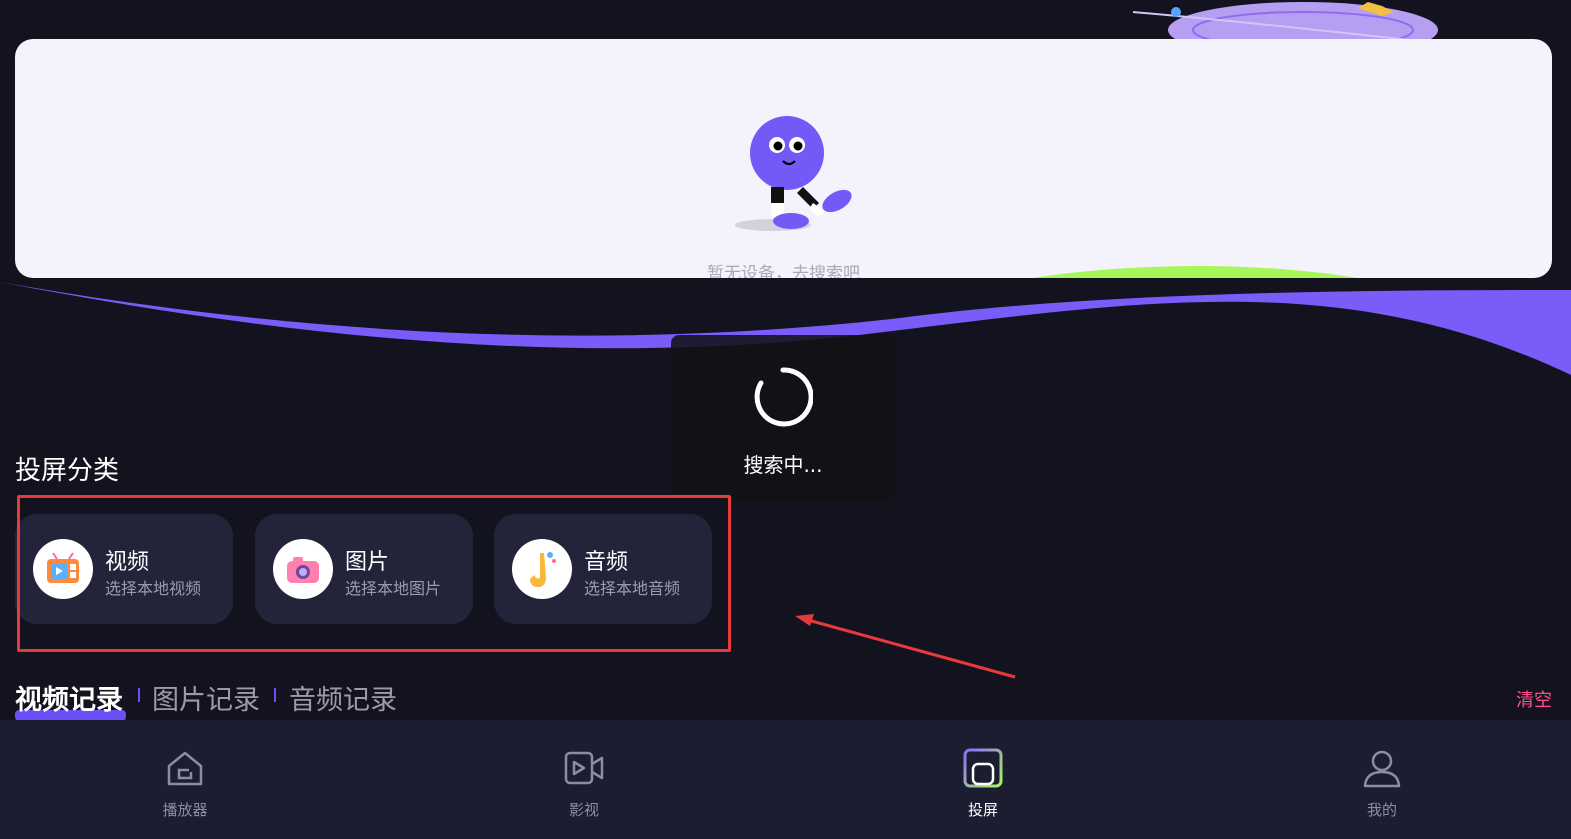 This screenshot has width=1571, height=839. Describe the element at coordinates (905, 646) in the screenshot. I see `annotation-arrow` at that location.